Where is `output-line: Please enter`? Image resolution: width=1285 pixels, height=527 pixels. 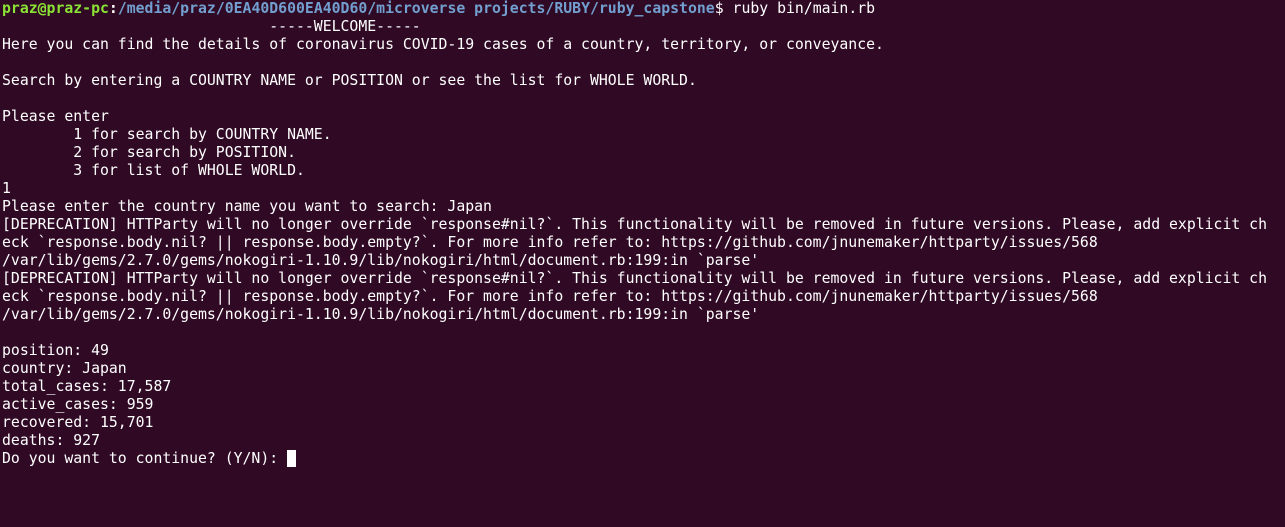 output-line: Please enter is located at coordinates (55, 116).